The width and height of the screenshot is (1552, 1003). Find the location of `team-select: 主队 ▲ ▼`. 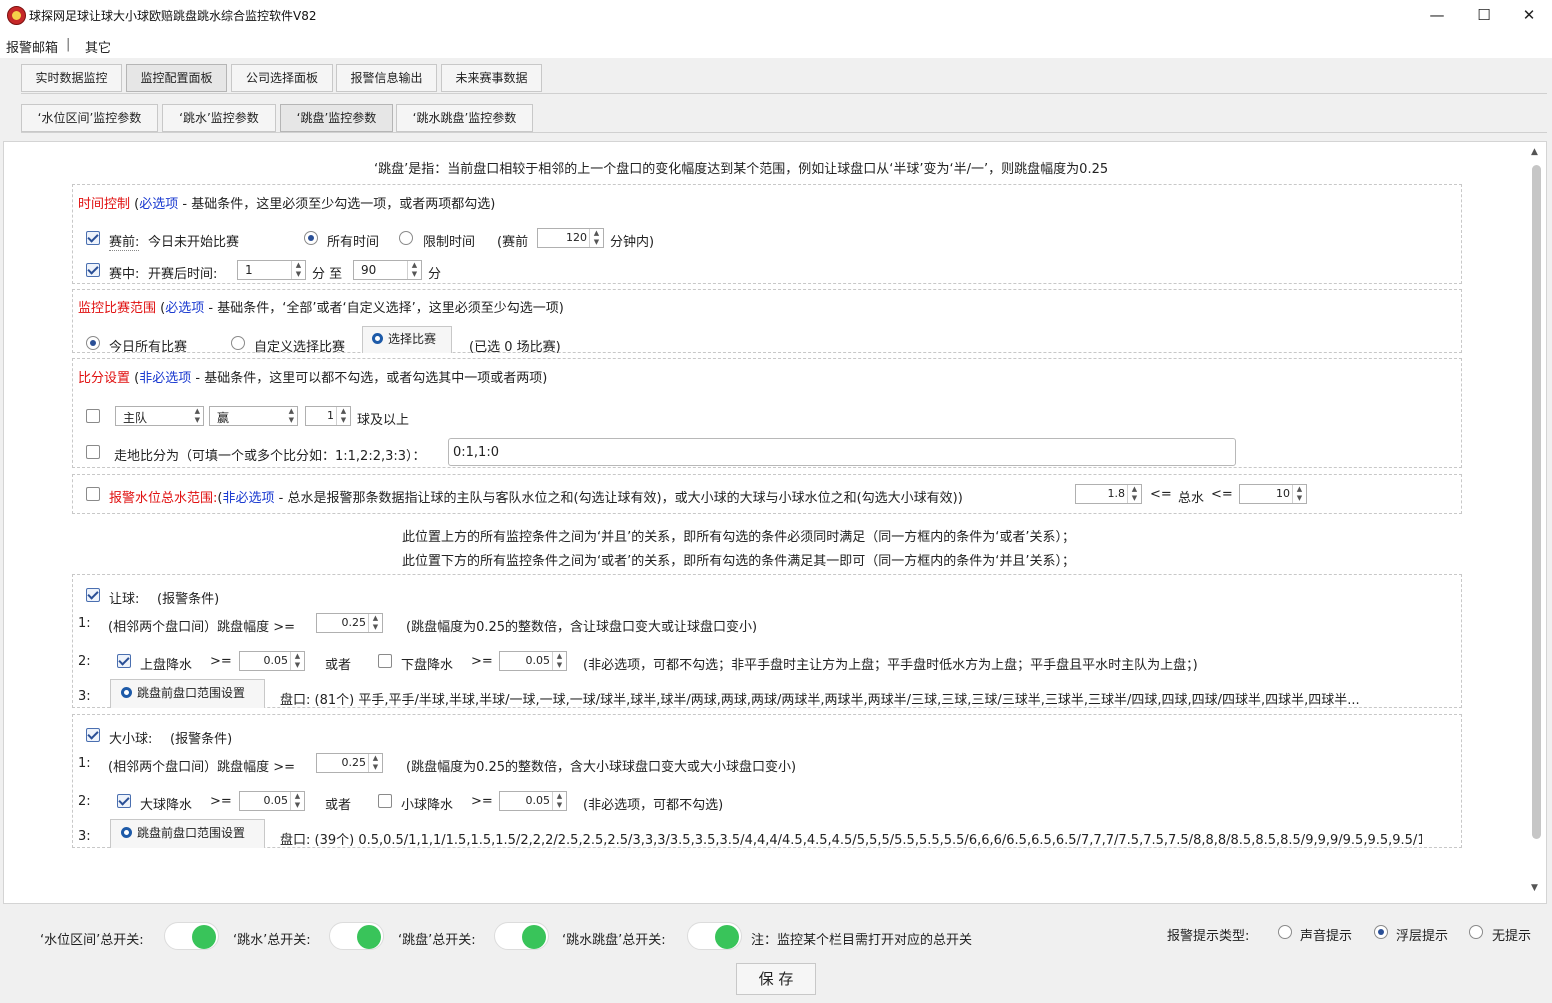

team-select: 主队 ▲ ▼ is located at coordinates (159, 416).